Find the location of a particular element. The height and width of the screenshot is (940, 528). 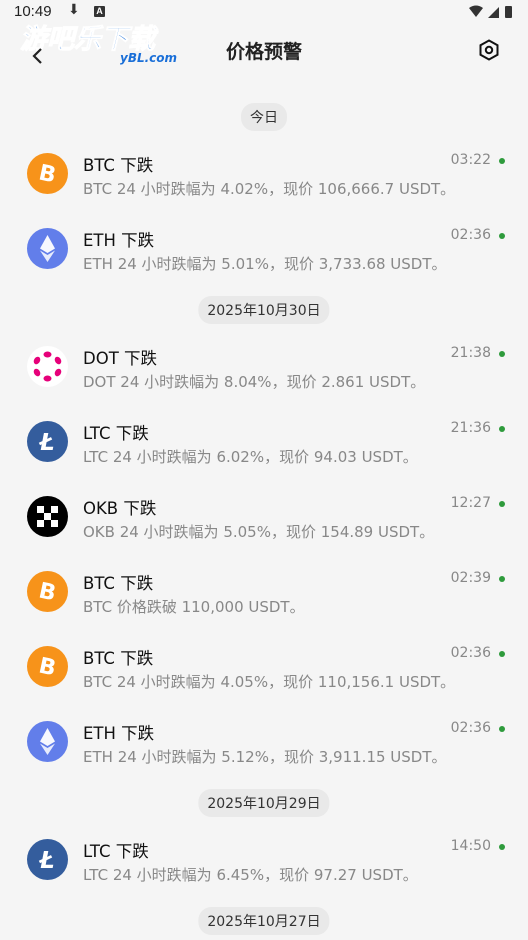

item-time: 12:27 is located at coordinates (470, 503).